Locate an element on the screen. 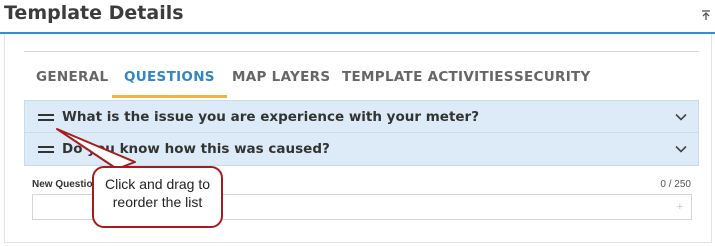  plus-icon: + is located at coordinates (680, 207).